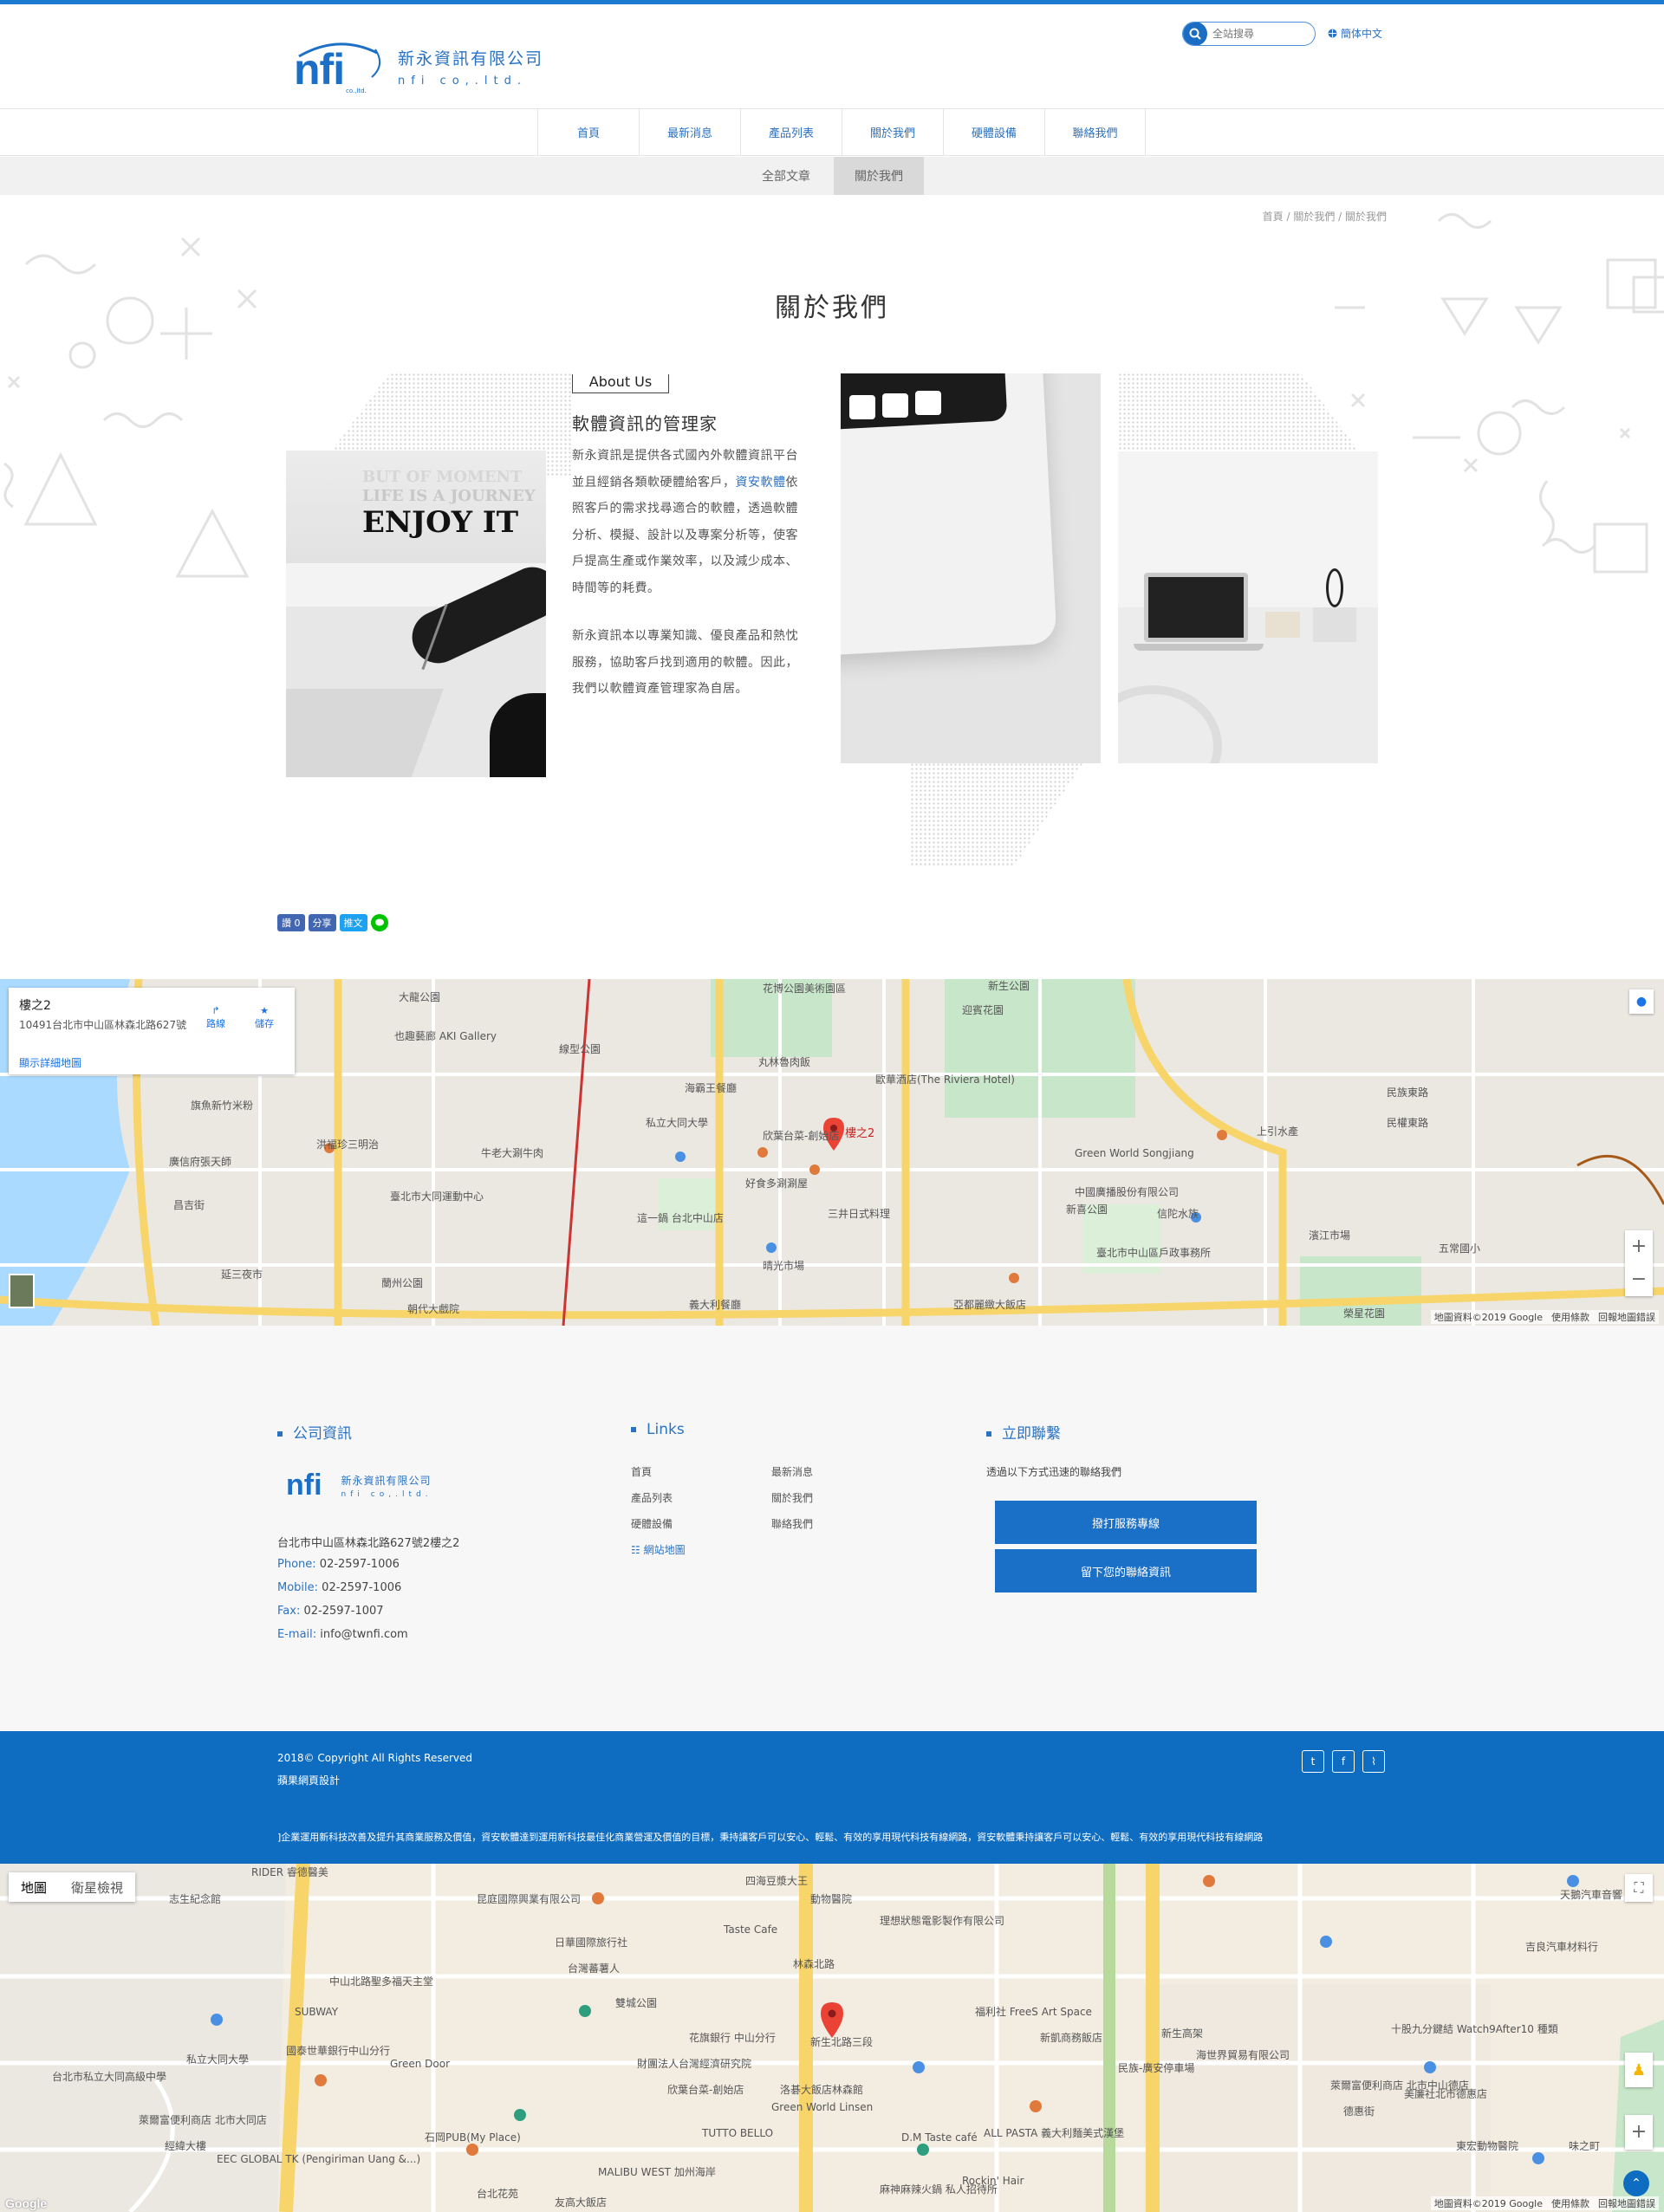 This screenshot has height=2212, width=1664. What do you see at coordinates (658, 1429) in the screenshot?
I see `footer-links-title: Links` at bounding box center [658, 1429].